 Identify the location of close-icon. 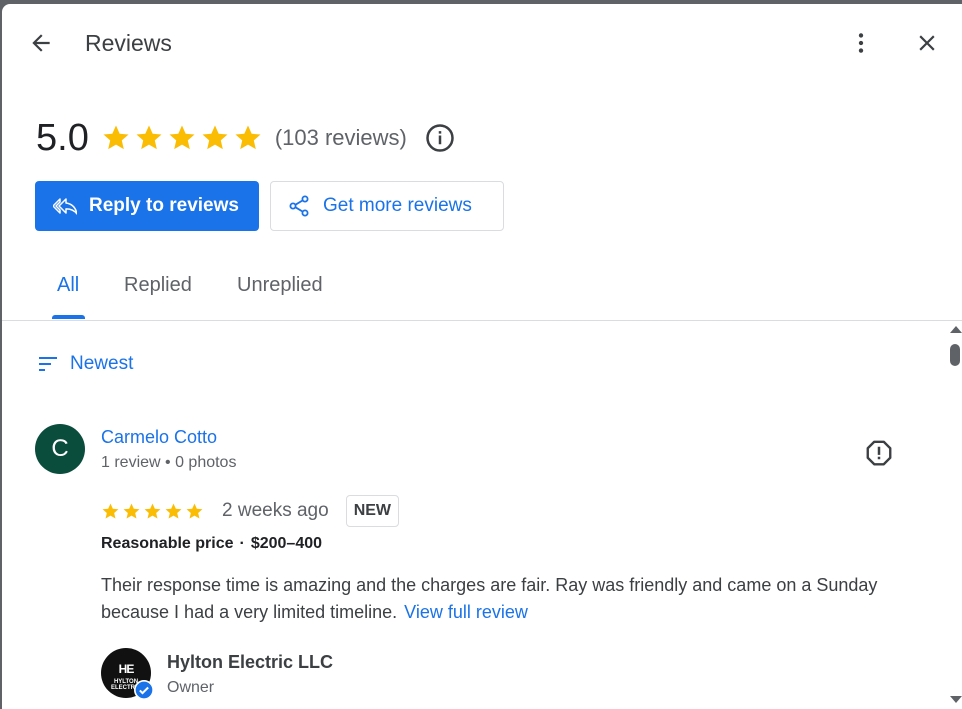
(927, 43).